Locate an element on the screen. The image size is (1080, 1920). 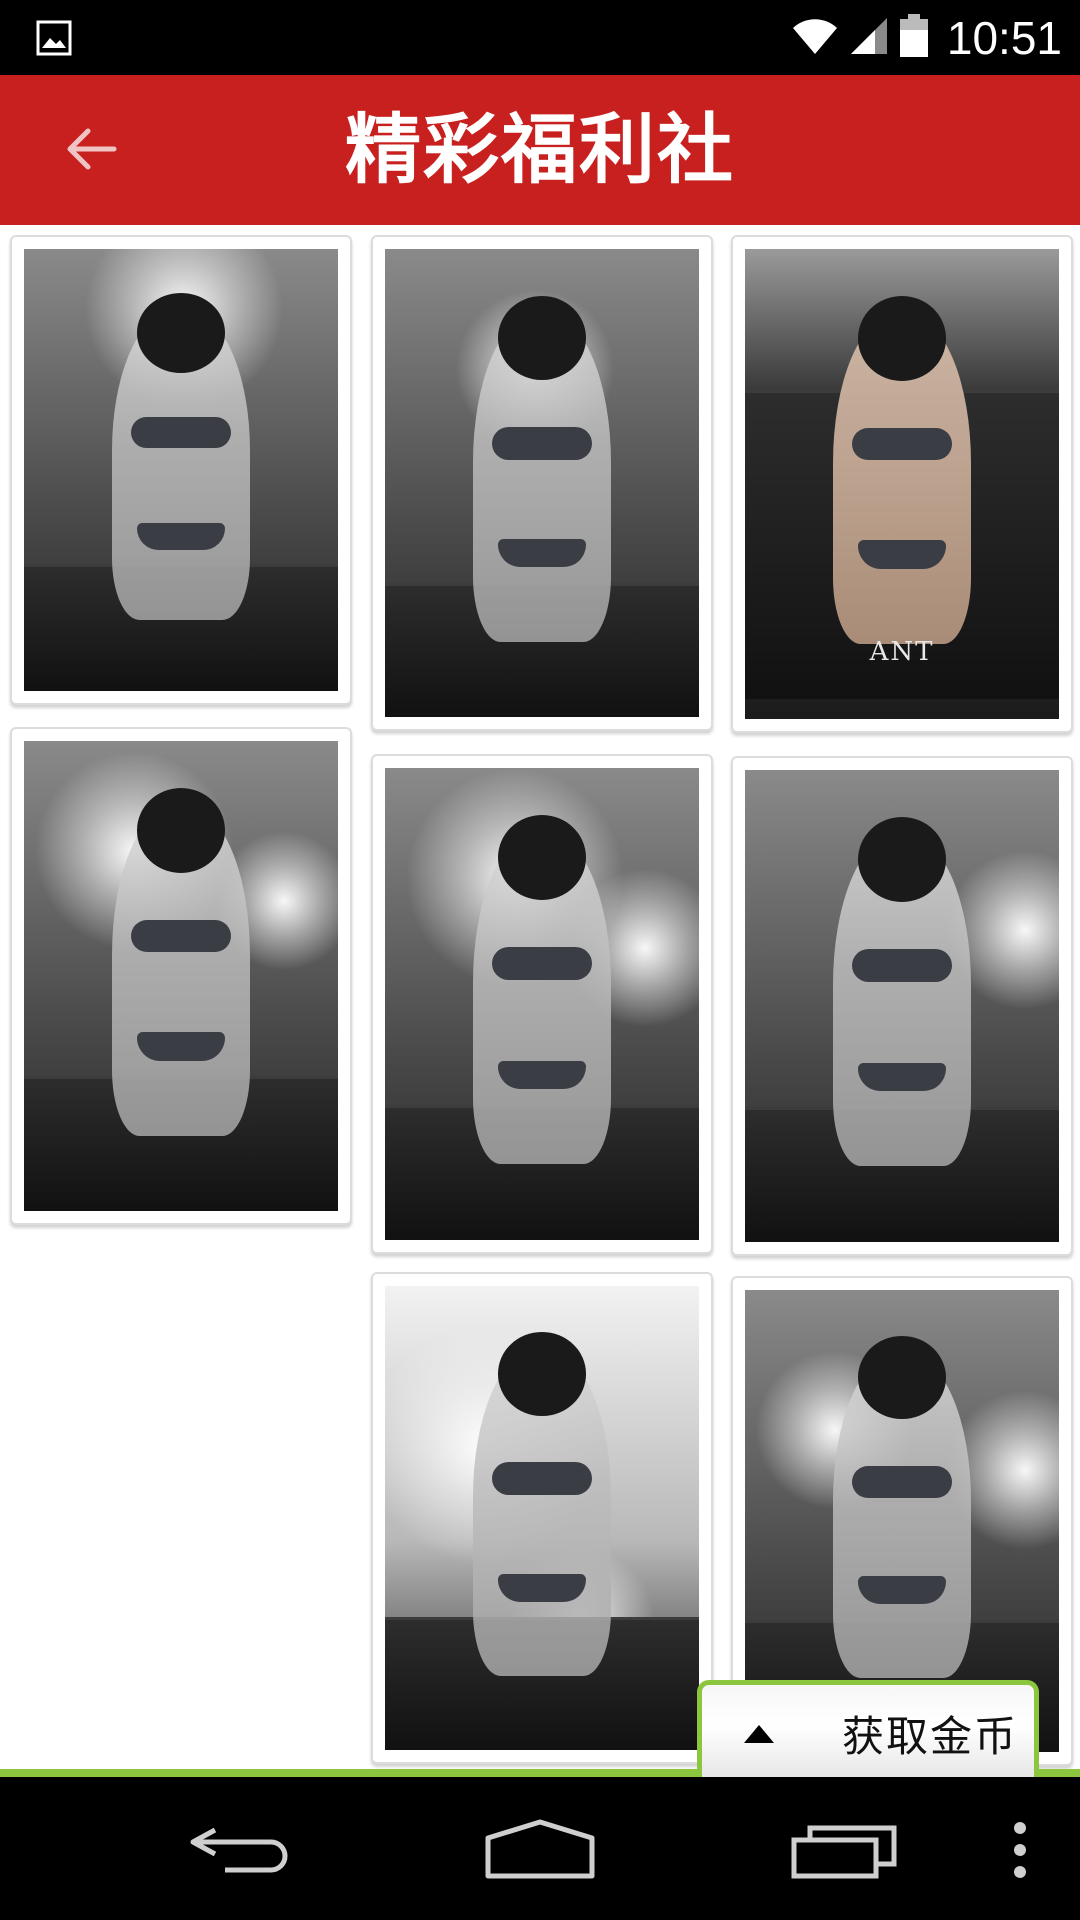
status-icons: 10:51 is located at coordinates (926, 37).